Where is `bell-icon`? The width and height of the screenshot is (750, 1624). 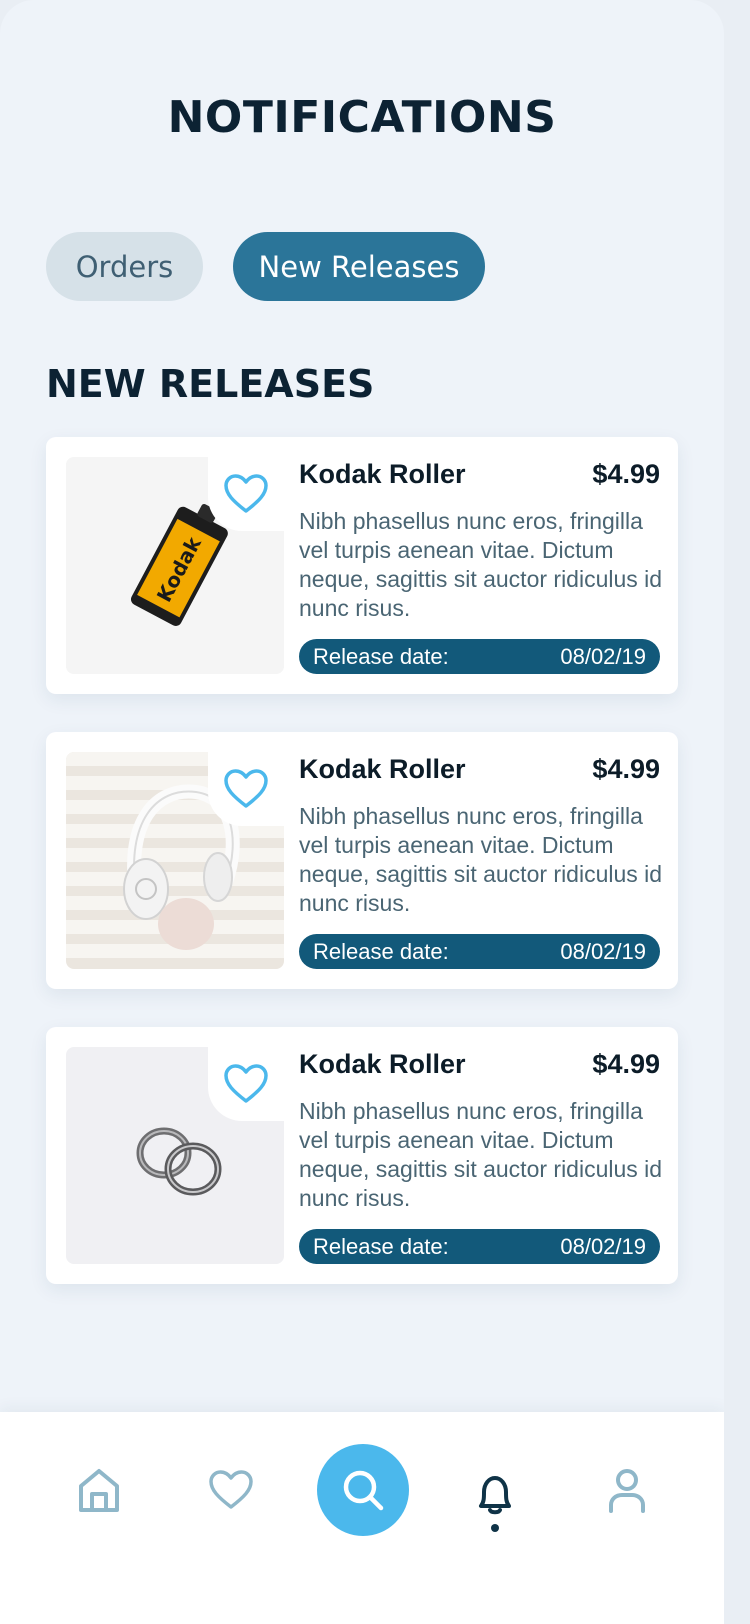 bell-icon is located at coordinates (495, 1495).